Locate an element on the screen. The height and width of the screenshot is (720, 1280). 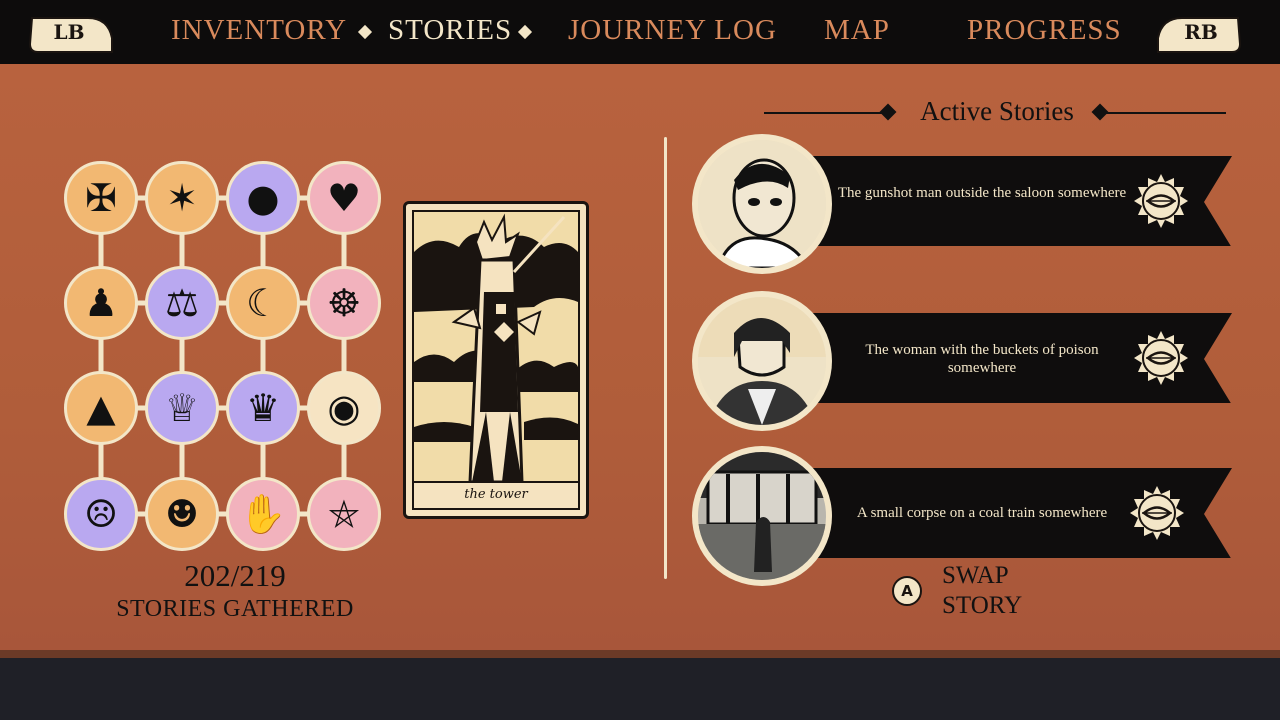
rb-bumper-button: RB is located at coordinates (1199, 34).